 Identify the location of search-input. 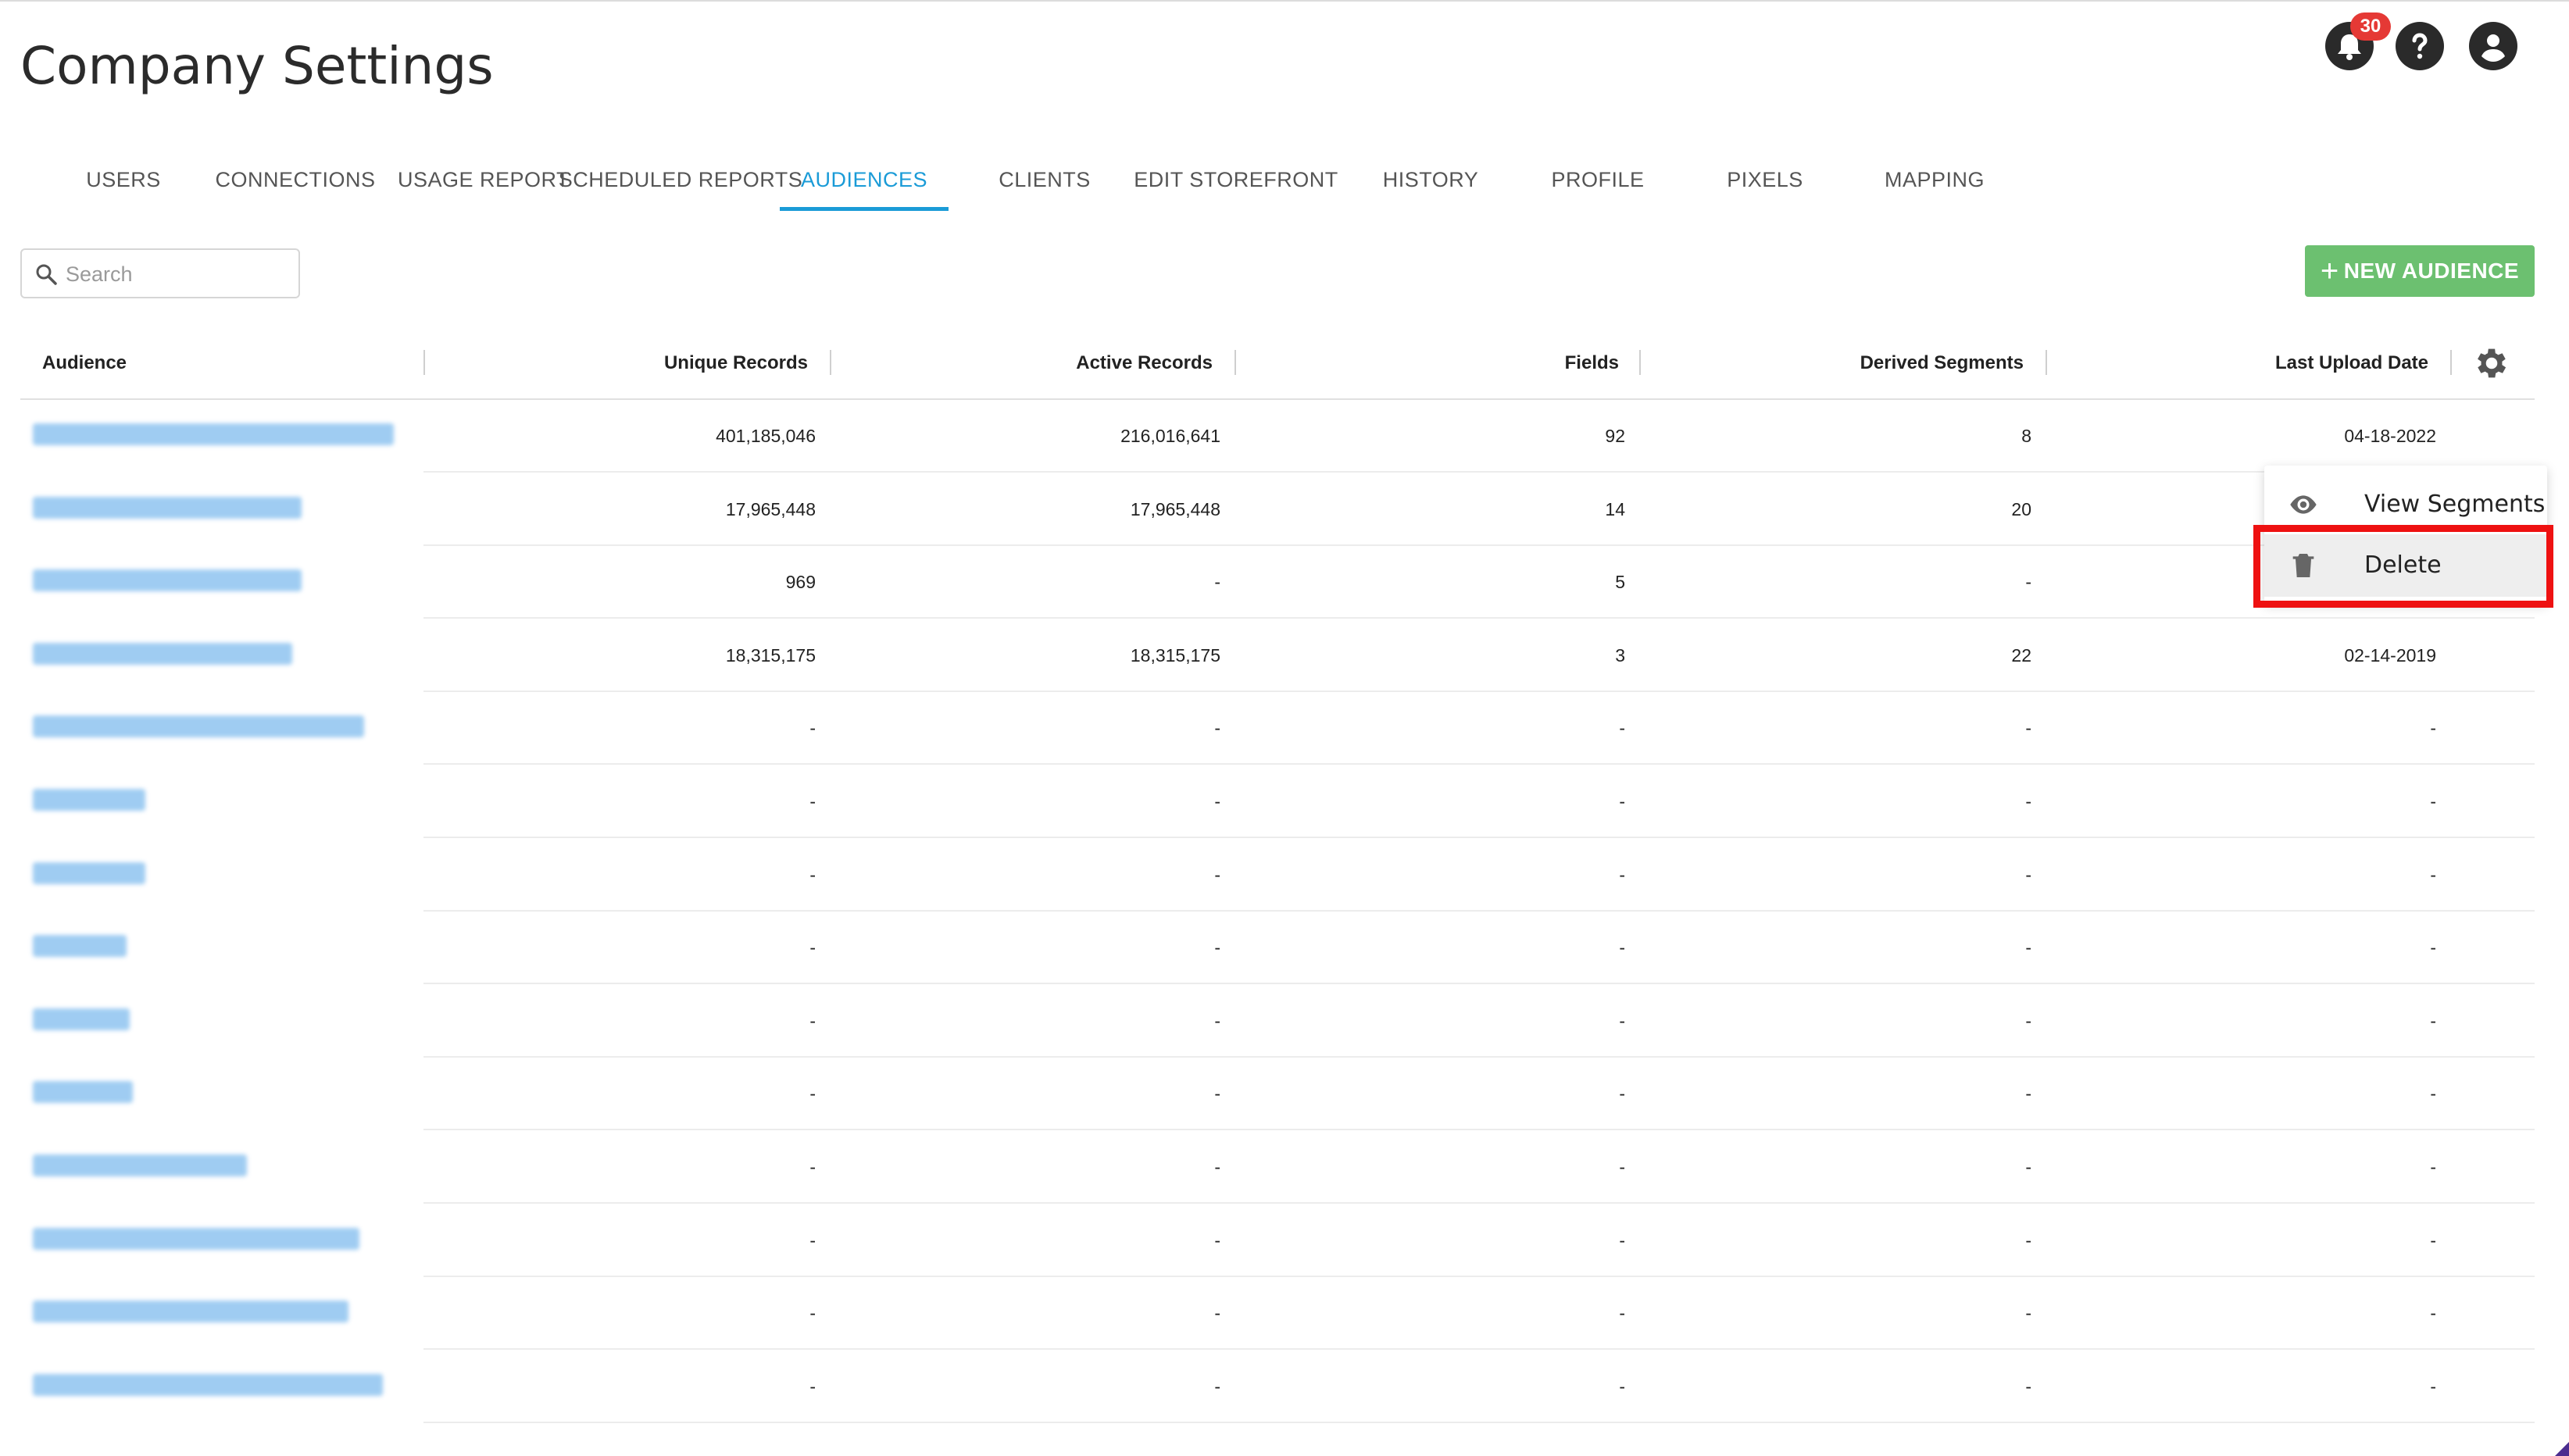
(179, 274).